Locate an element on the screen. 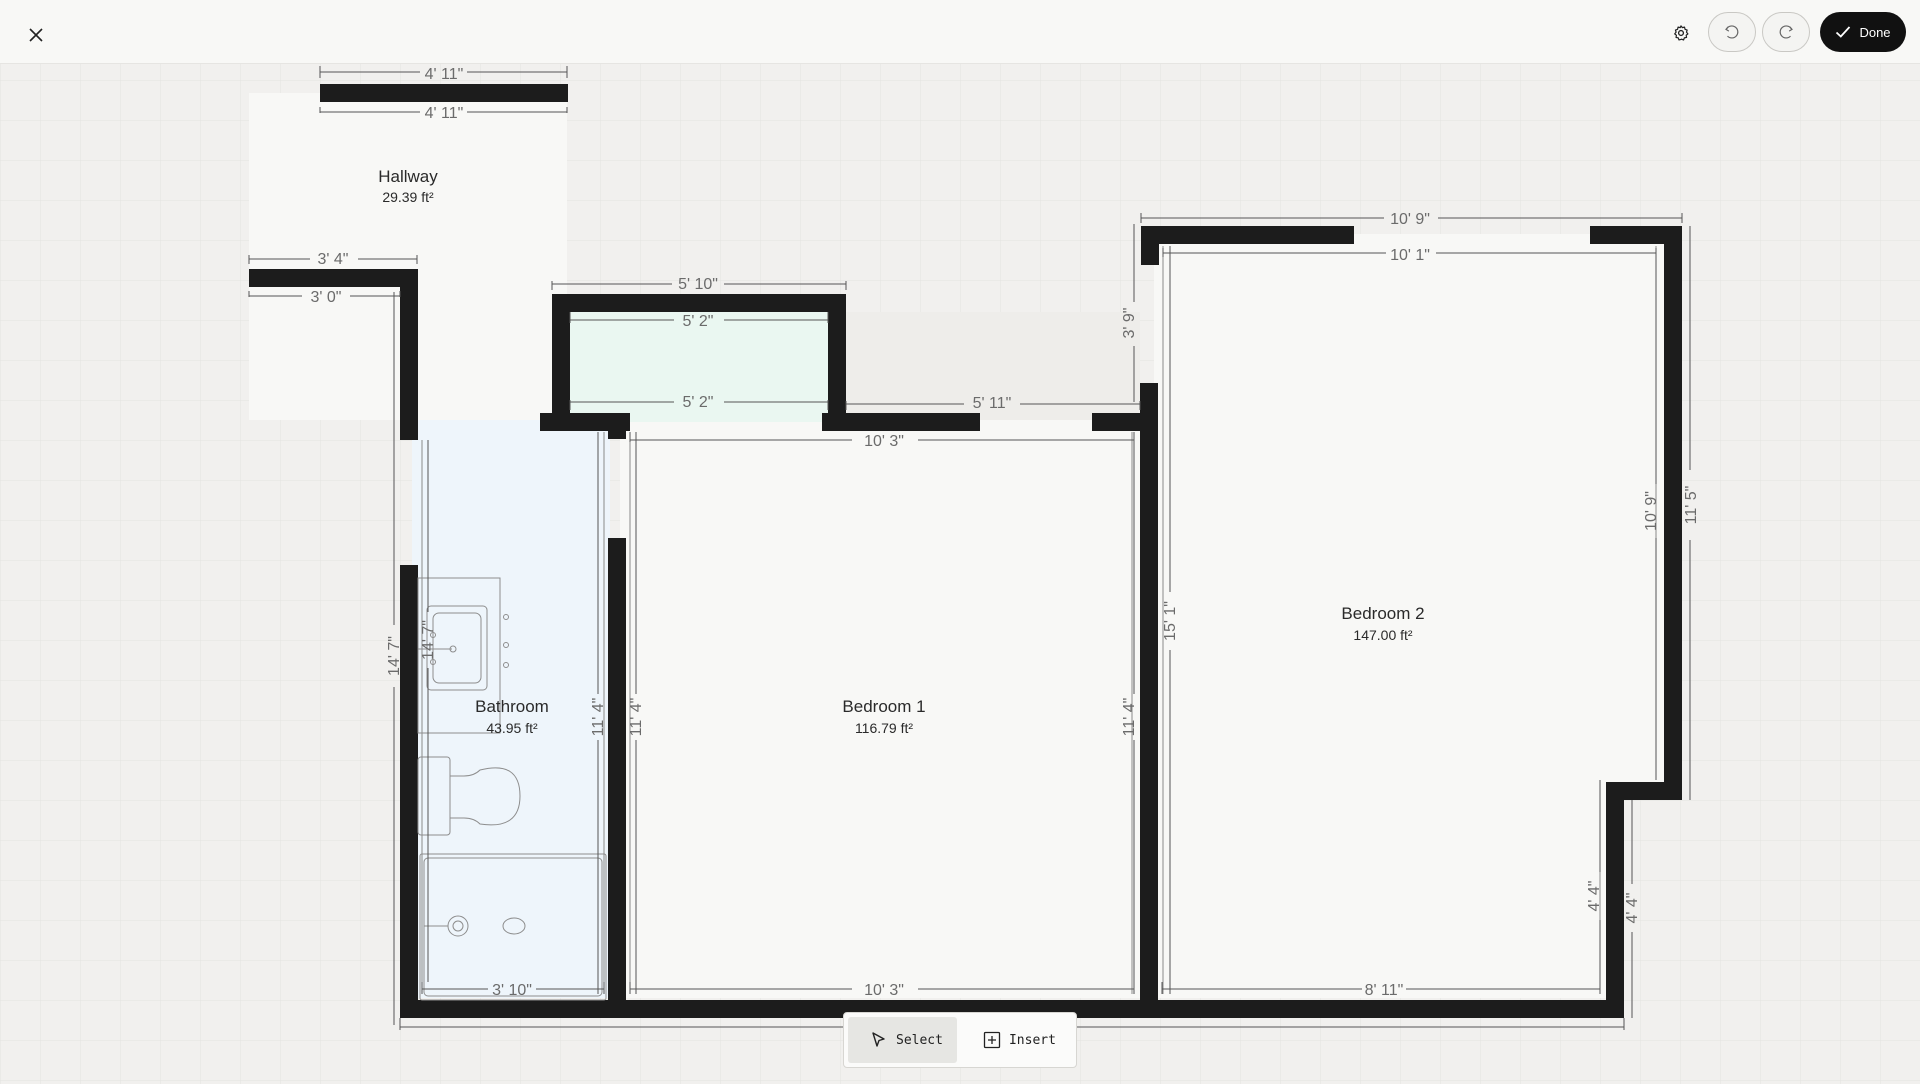  room-name: Bathroom is located at coordinates (512, 706).